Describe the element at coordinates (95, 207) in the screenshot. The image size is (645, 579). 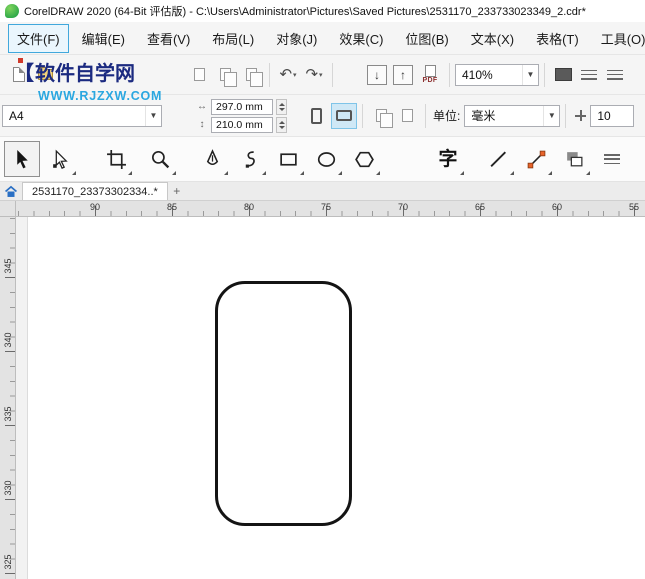
I see `ruler-label: 90` at that location.